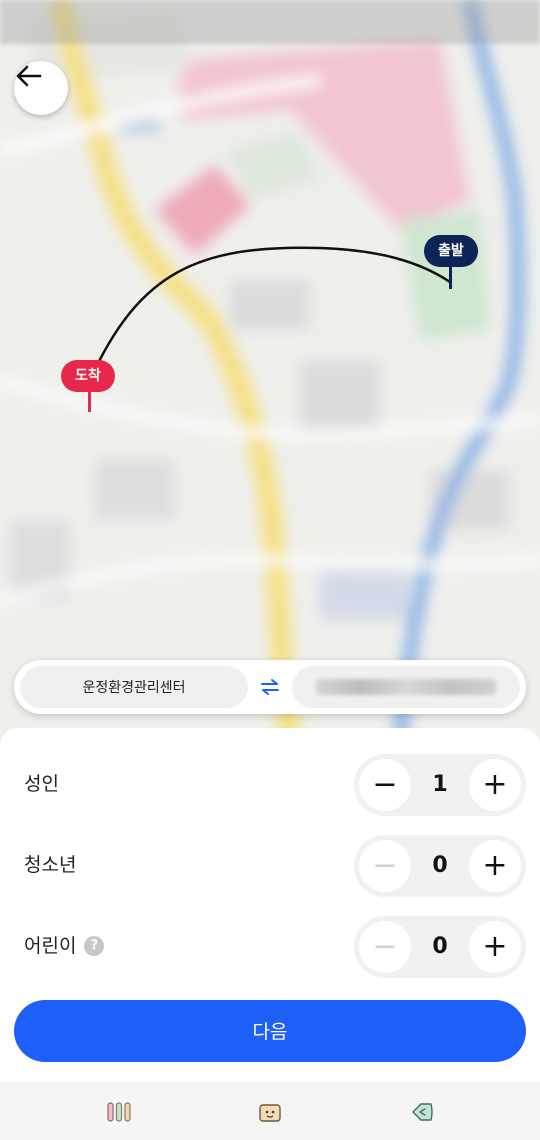 Image resolution: width=540 pixels, height=1140 pixels. What do you see at coordinates (385, 866) in the screenshot?
I see `youth-decrement-button: −` at bounding box center [385, 866].